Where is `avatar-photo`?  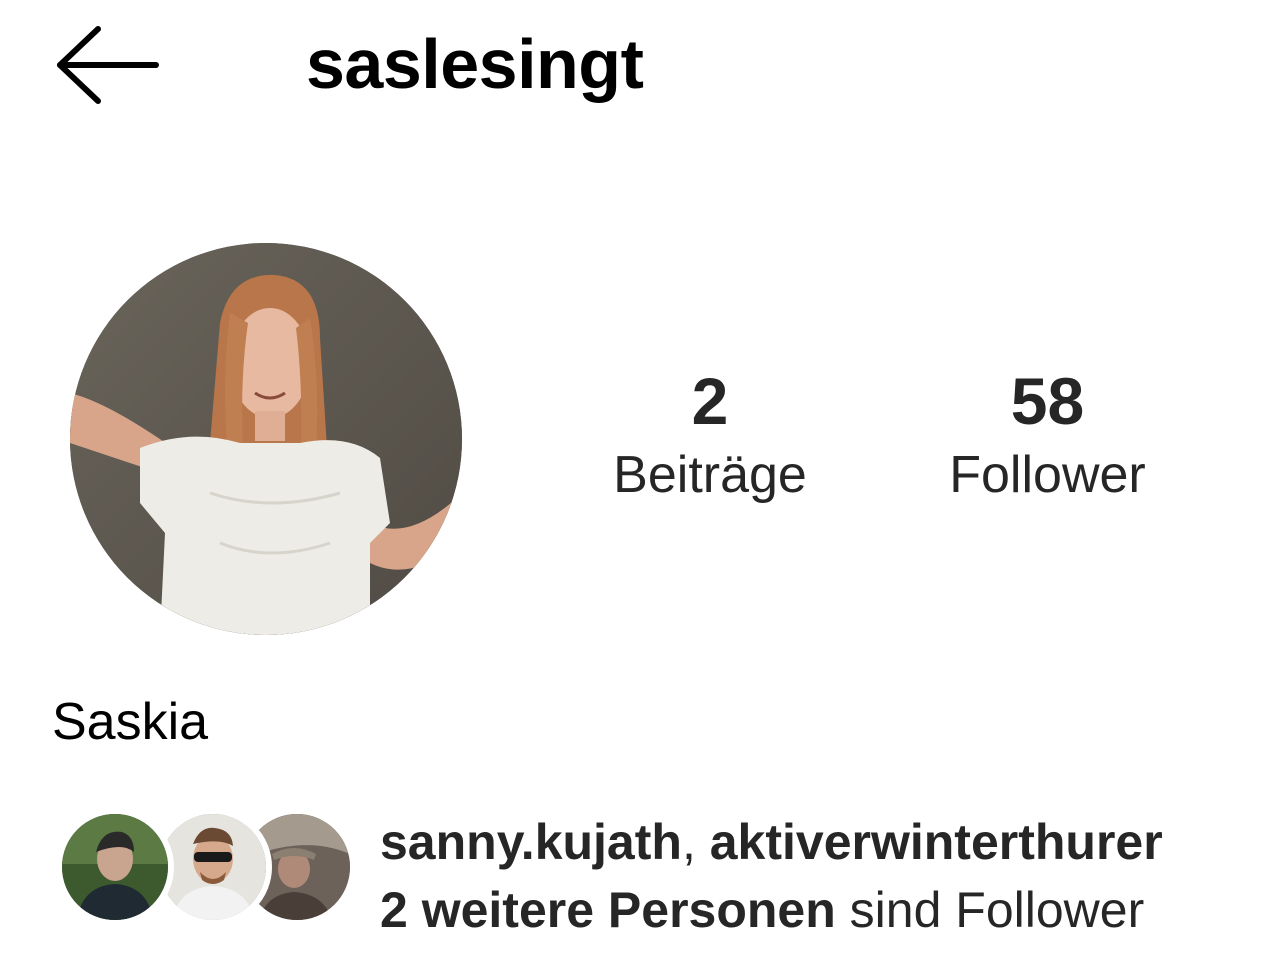
avatar-photo is located at coordinates (266, 439).